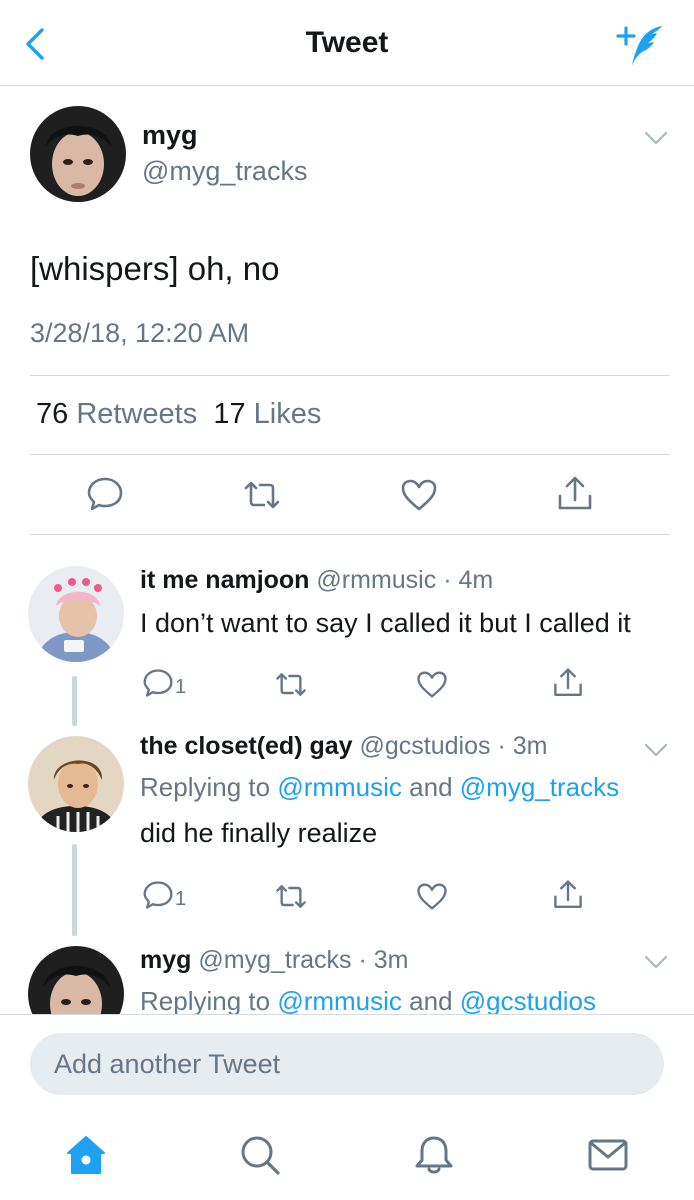  I want to click on likes-stat: 17 Likes, so click(267, 414).